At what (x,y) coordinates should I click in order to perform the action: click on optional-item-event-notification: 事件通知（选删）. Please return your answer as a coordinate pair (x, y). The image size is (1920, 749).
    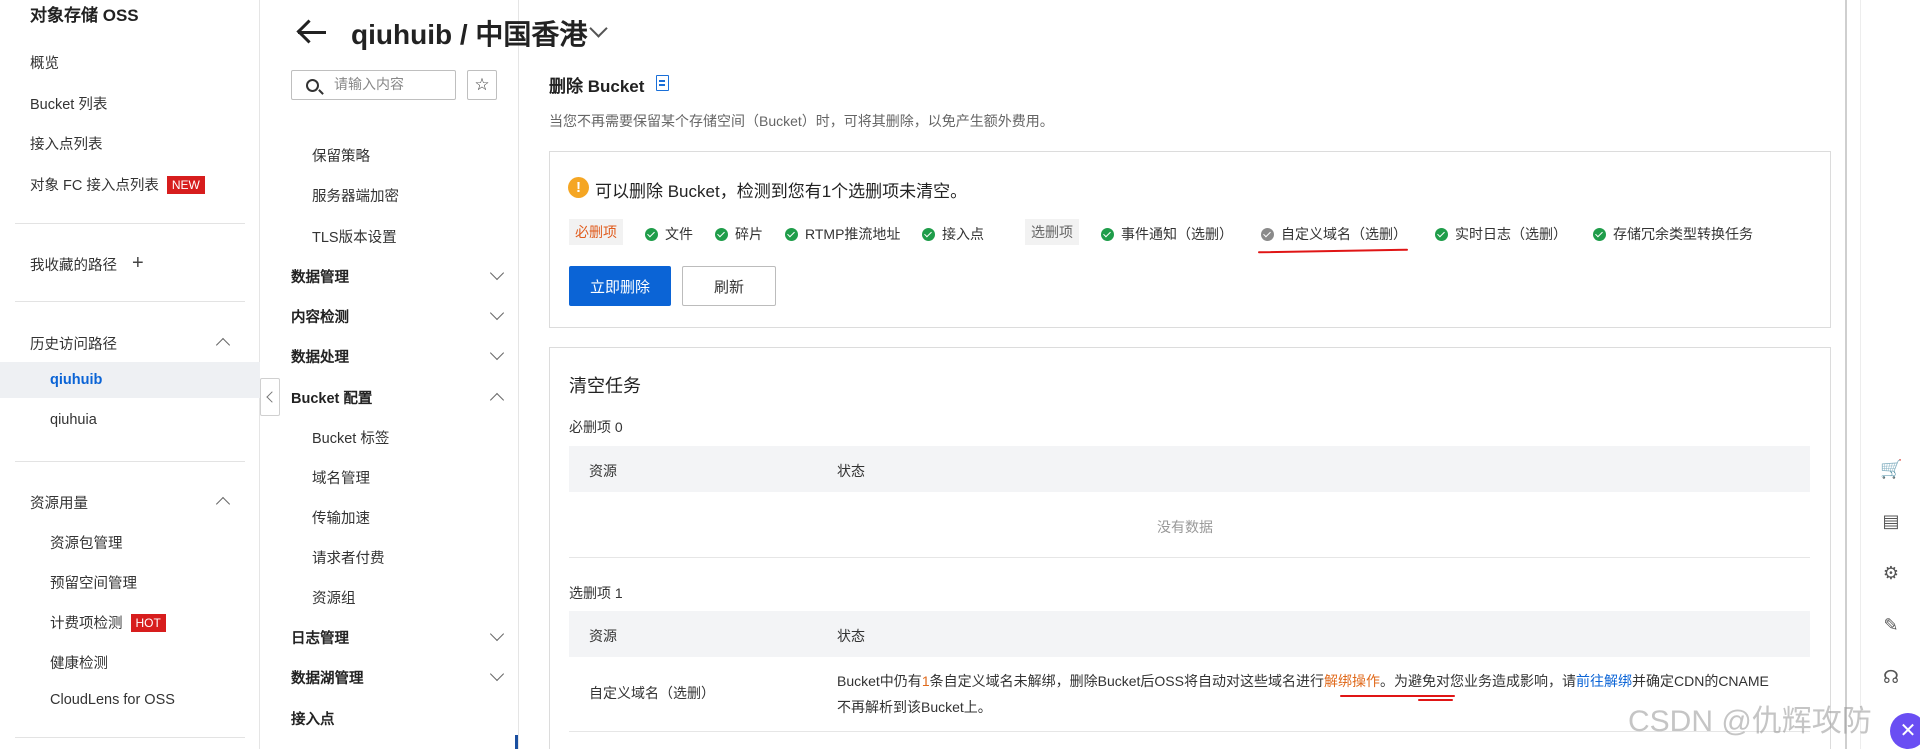
    Looking at the image, I should click on (1167, 234).